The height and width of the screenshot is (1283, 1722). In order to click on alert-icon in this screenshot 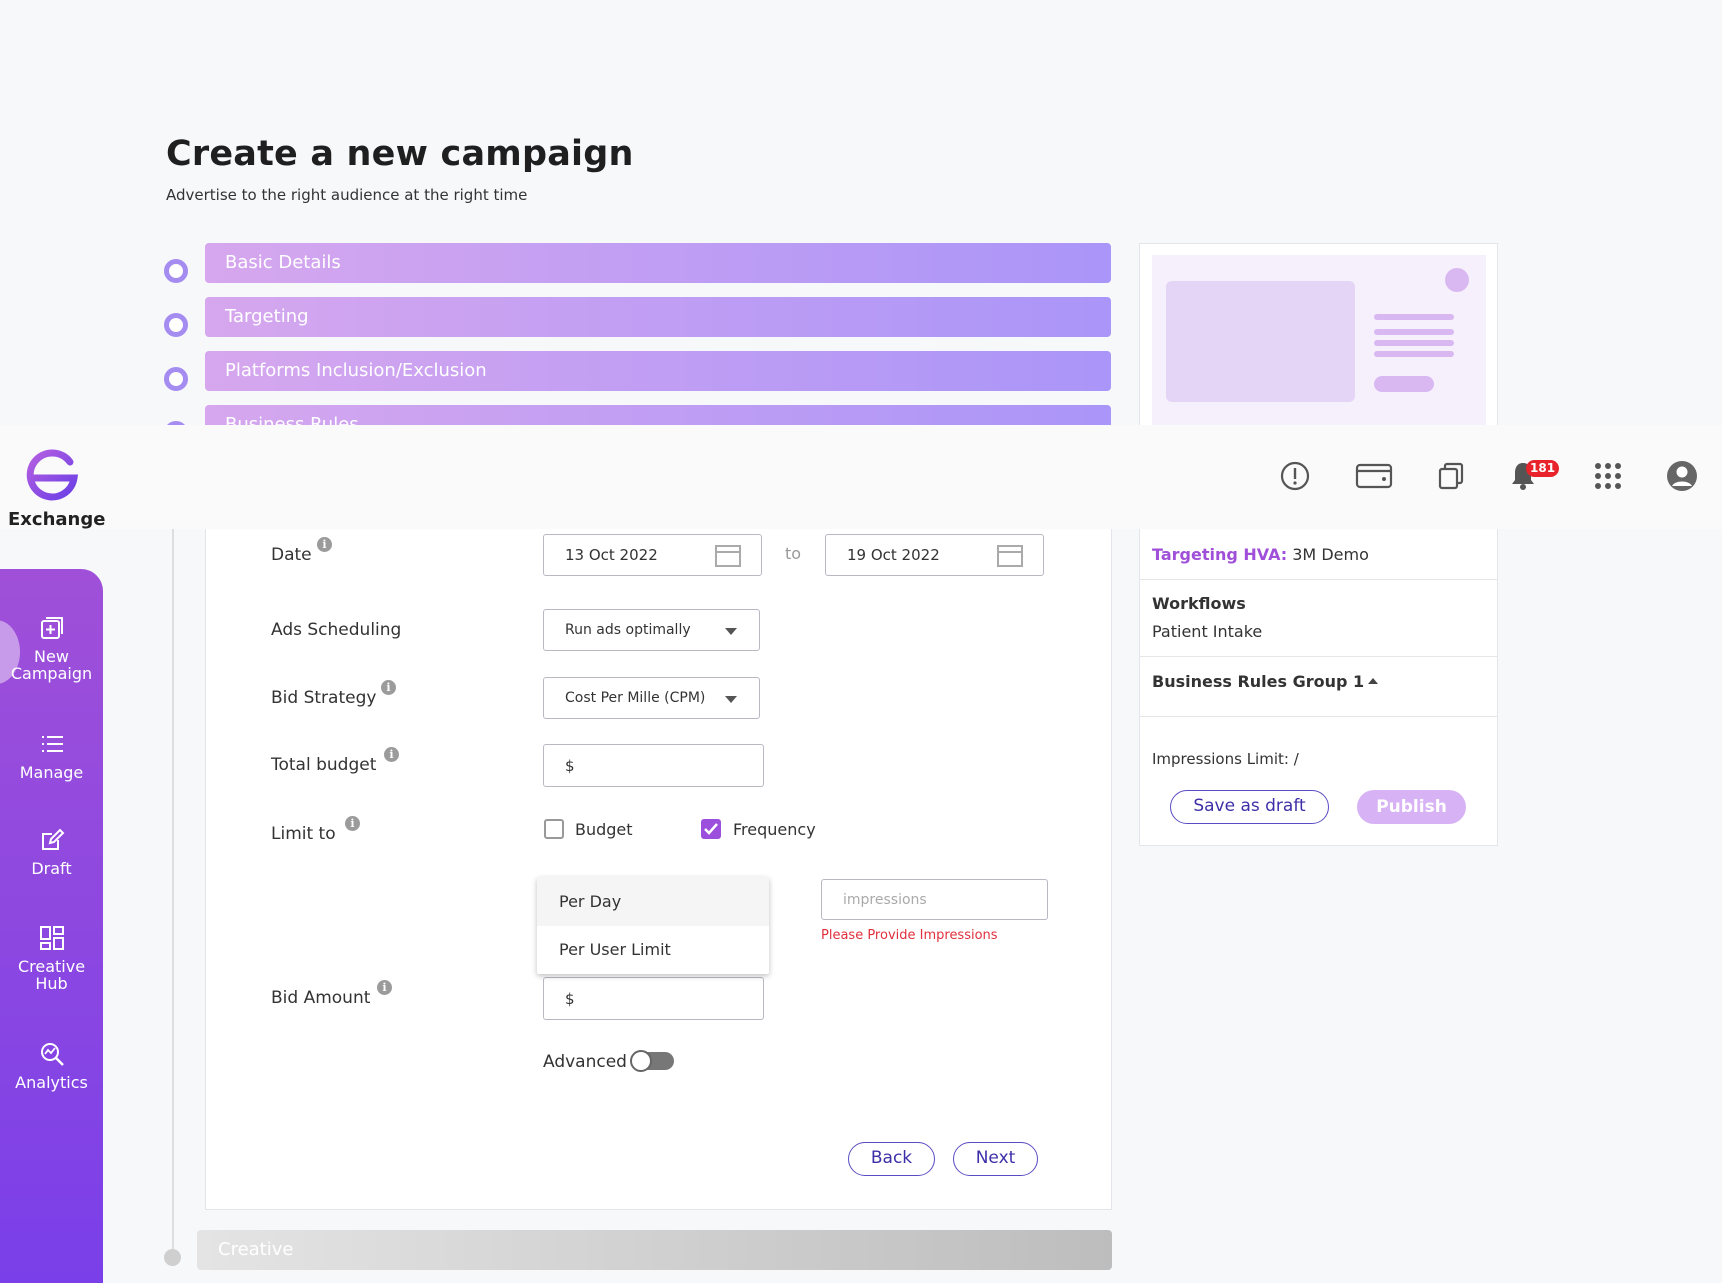, I will do `click(1295, 476)`.